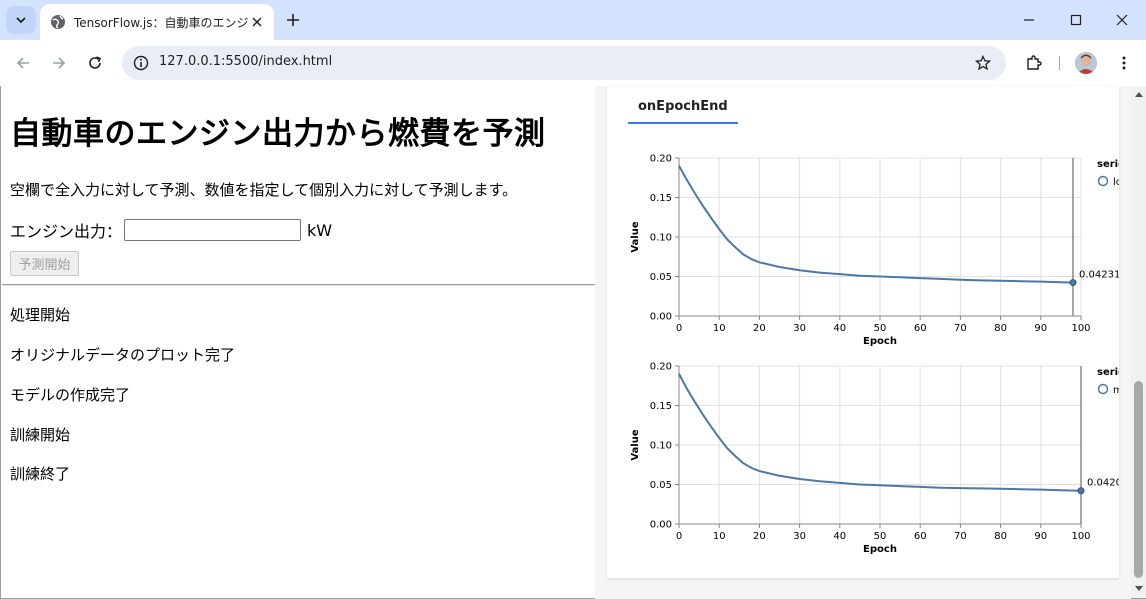 The height and width of the screenshot is (599, 1146). I want to click on x-tick-label: 100, so click(1080, 328).